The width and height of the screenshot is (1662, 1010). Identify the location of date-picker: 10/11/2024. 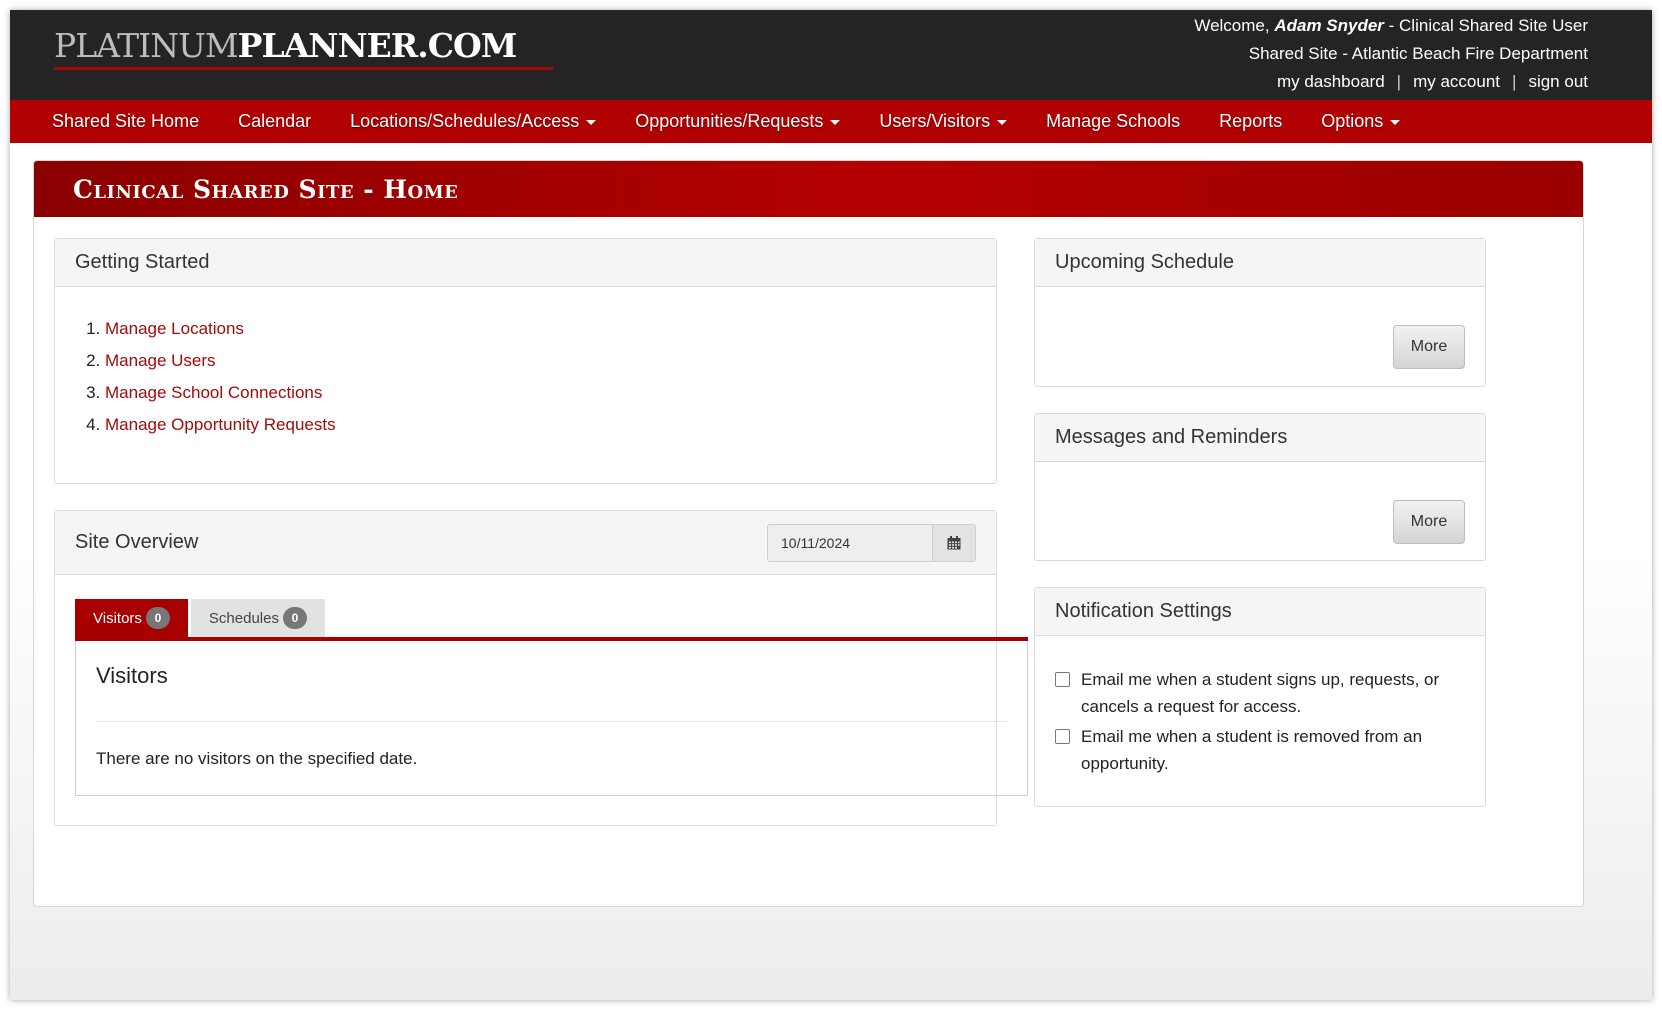
(871, 543).